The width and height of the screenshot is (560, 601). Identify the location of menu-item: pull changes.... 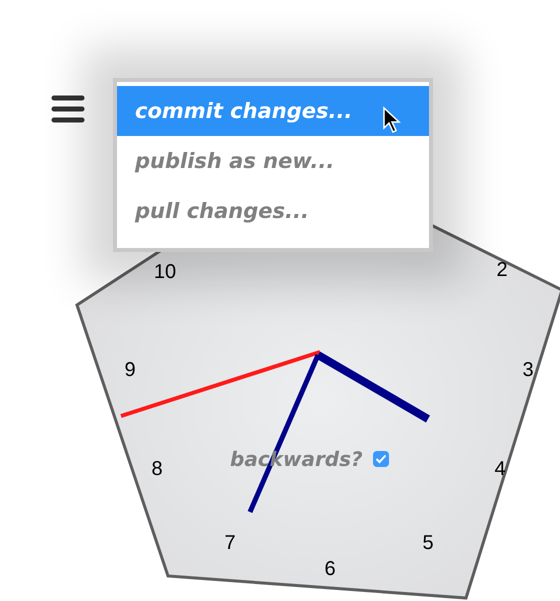
(273, 211).